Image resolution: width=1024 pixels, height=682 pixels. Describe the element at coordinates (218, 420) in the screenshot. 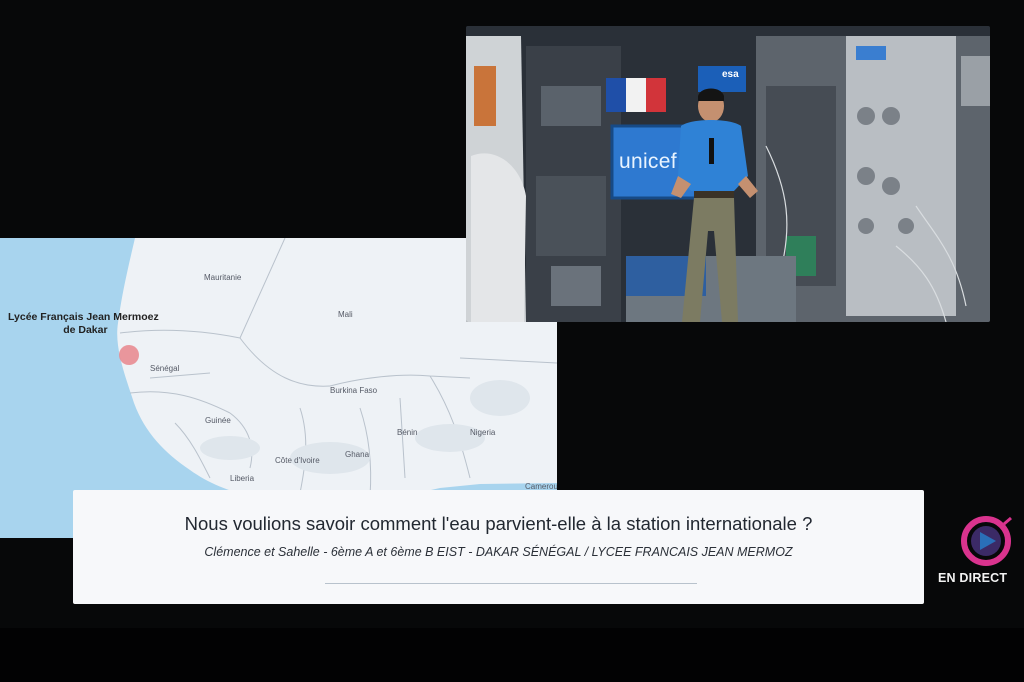

I see `map-label-guinee: Guinée` at that location.